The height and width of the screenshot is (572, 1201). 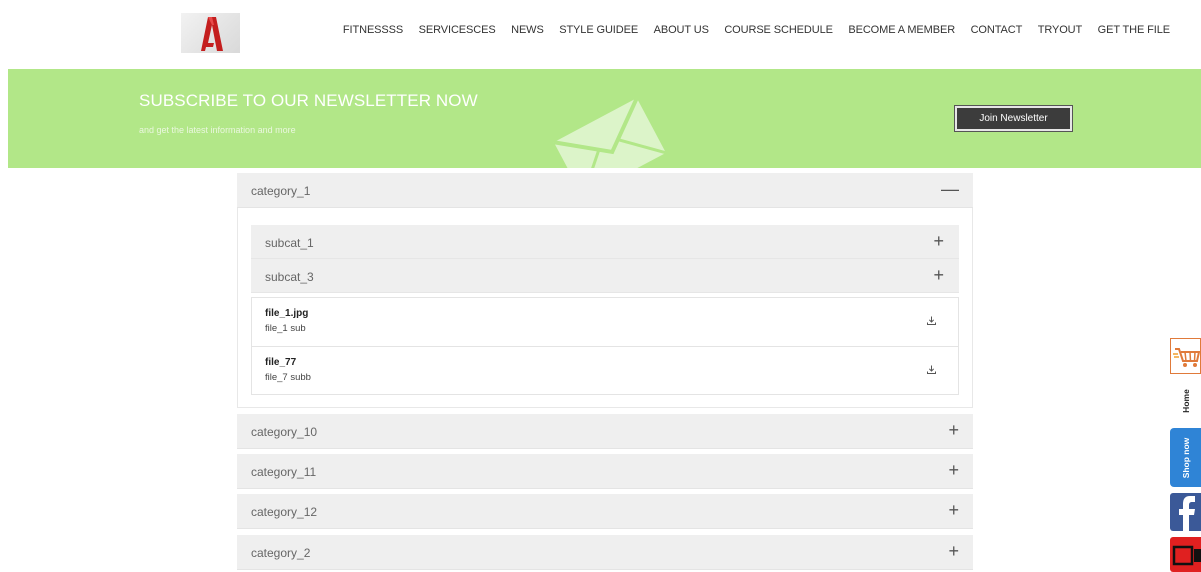 I want to click on cart-widget, so click(x=1185, y=356).